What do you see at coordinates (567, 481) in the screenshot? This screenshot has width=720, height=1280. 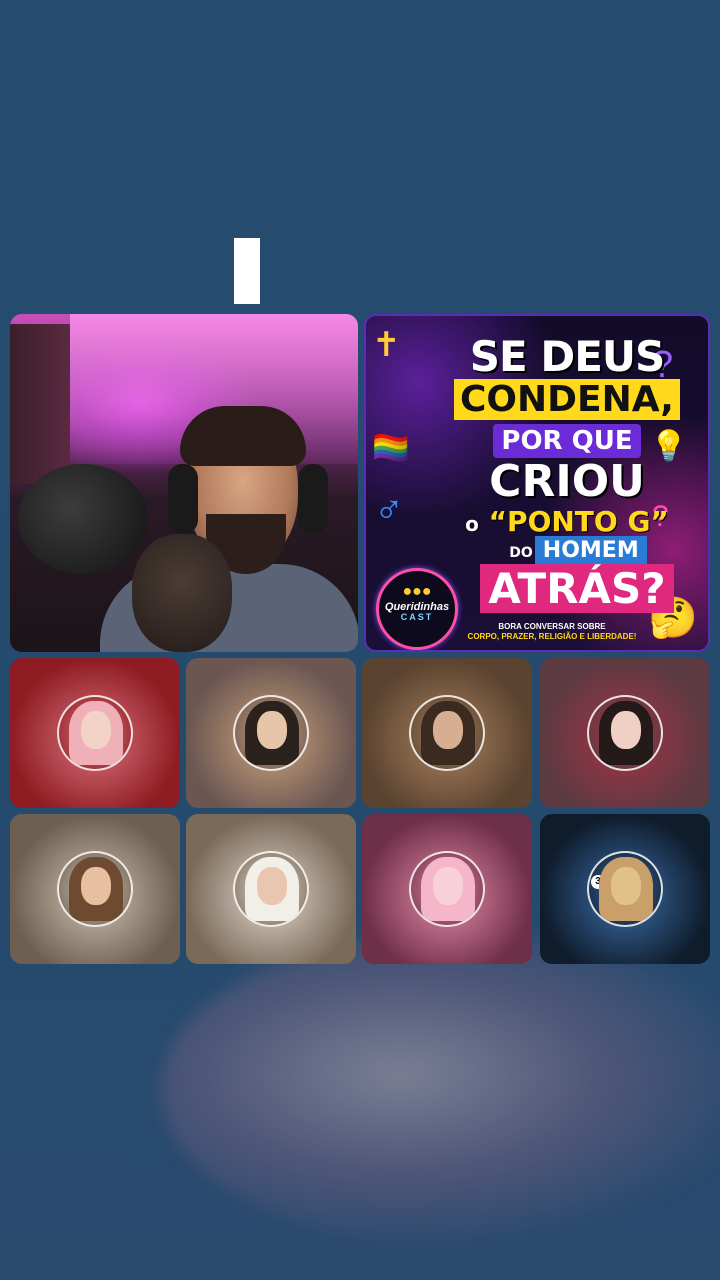 I see `poster-line-4: CRIOU` at bounding box center [567, 481].